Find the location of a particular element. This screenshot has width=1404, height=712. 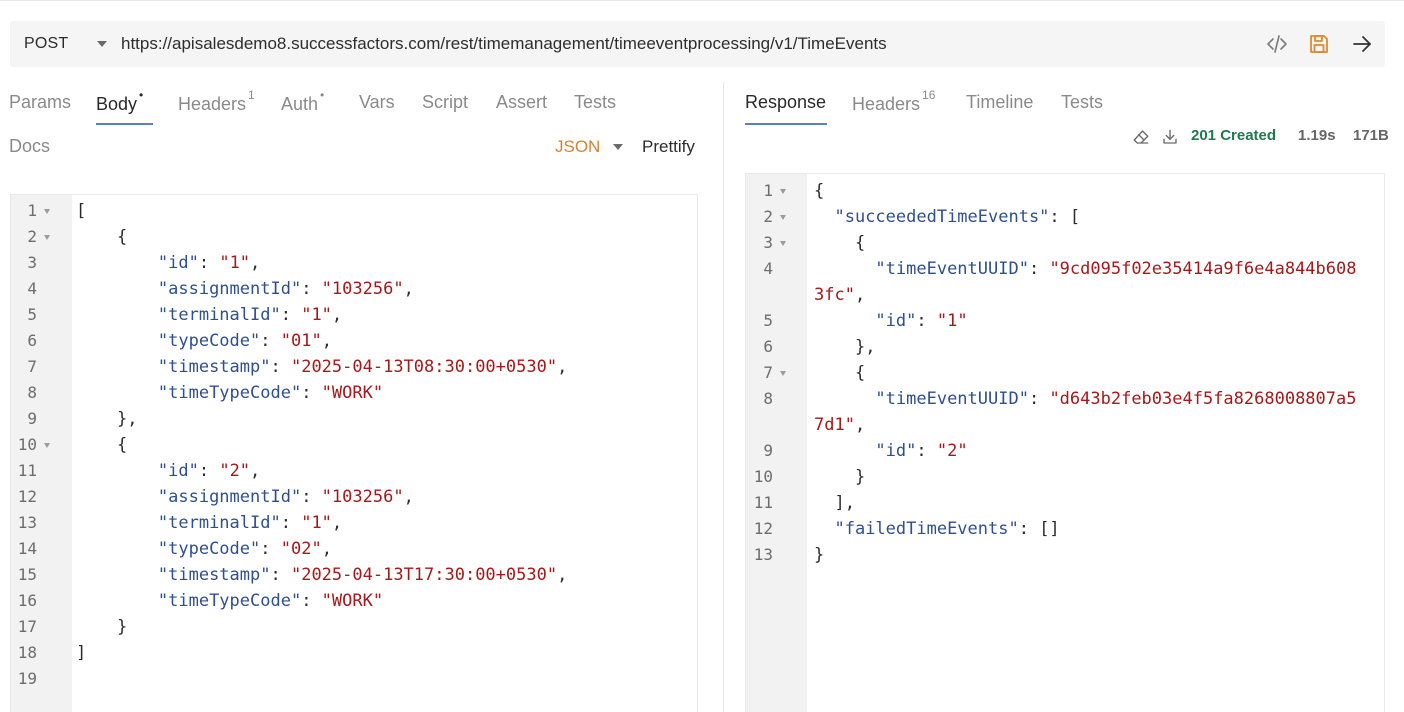

code-brackets-icon is located at coordinates (1277, 44).